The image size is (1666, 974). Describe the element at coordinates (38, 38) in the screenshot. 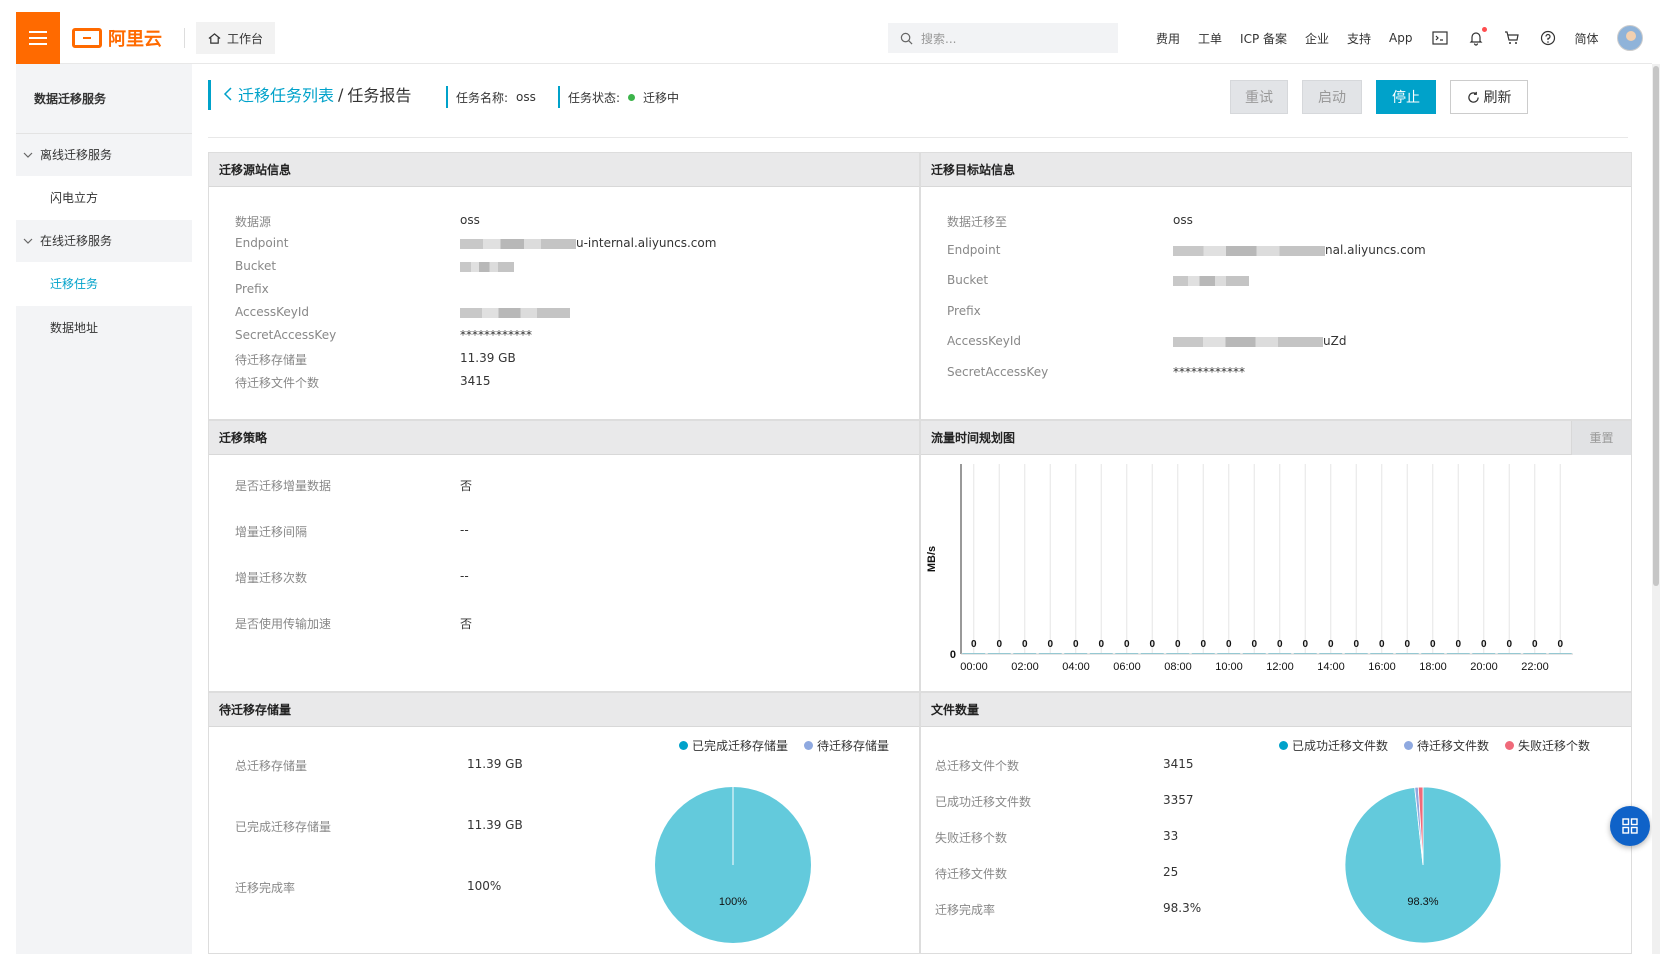

I see `hamburger-menu-button` at that location.